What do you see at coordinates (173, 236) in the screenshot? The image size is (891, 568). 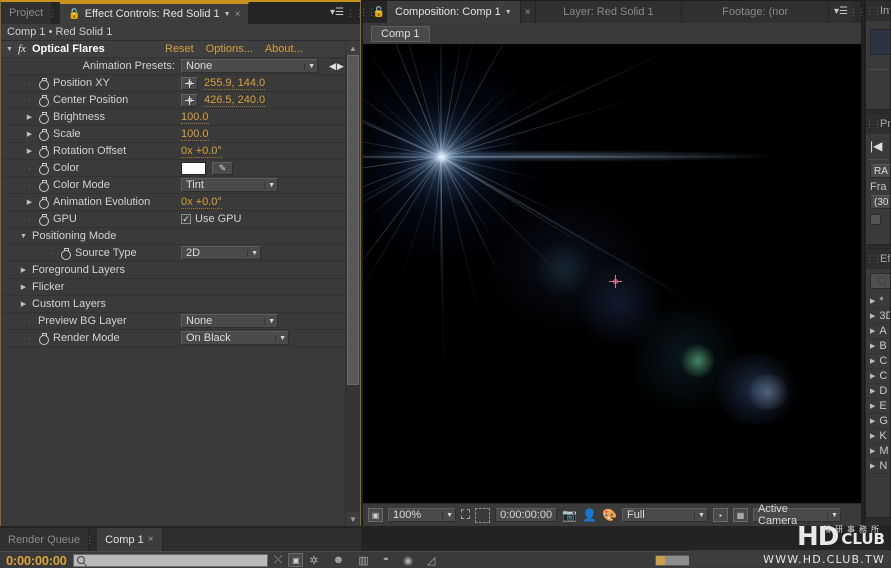 I see `row-positioning-mode: ▼ Positioning Mode` at bounding box center [173, 236].